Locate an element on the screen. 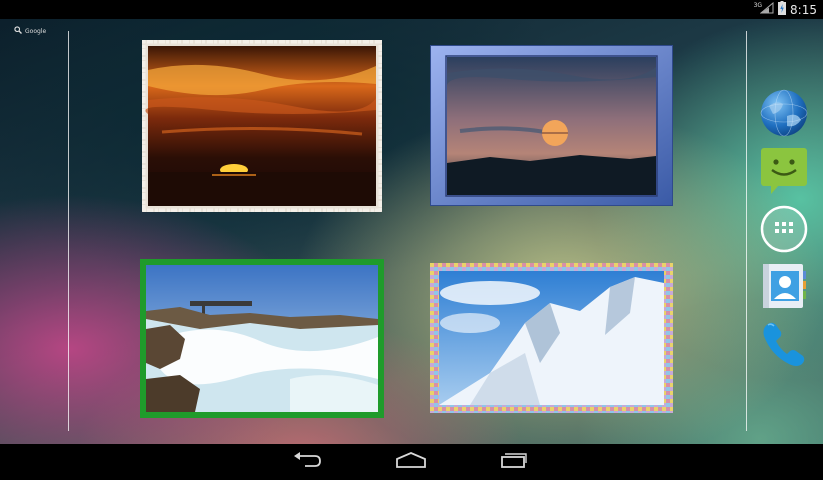 The width and height of the screenshot is (823, 480). battery-icon is located at coordinates (782, 9).